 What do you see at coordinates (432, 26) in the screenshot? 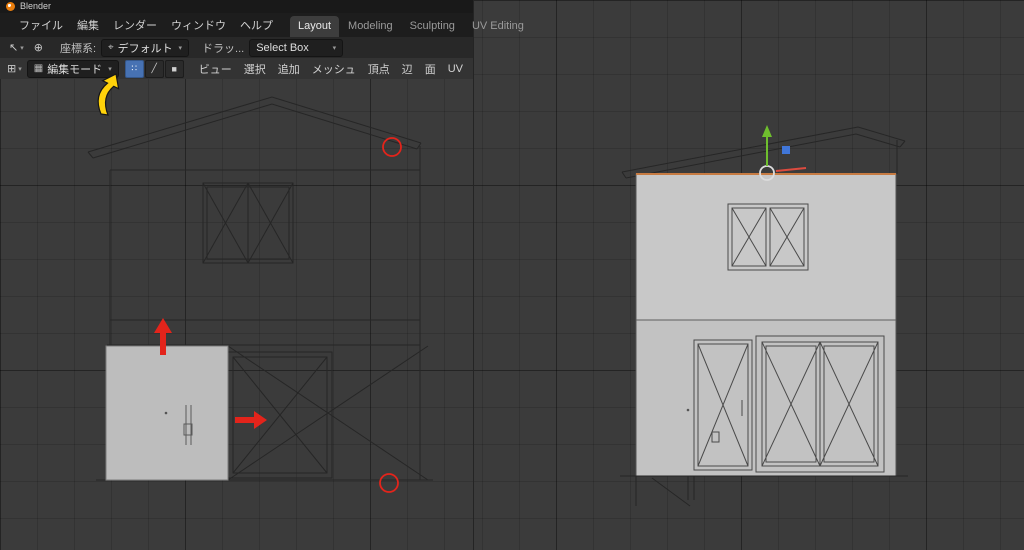
I see `workspace-tab-sculpting: Sculpting` at bounding box center [432, 26].